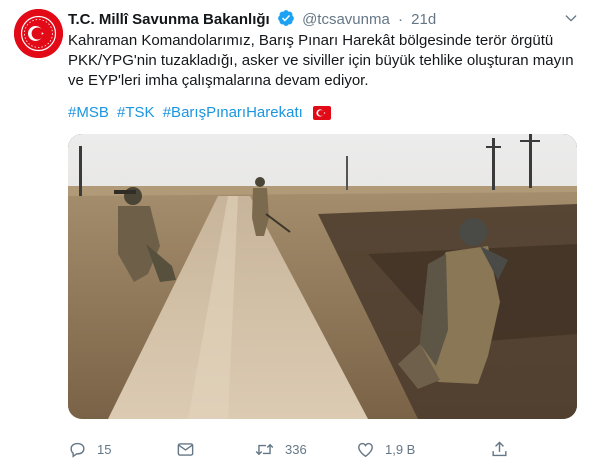 The height and width of the screenshot is (473, 591). What do you see at coordinates (423, 19) in the screenshot?
I see `tweet-timestamp: 21d` at bounding box center [423, 19].